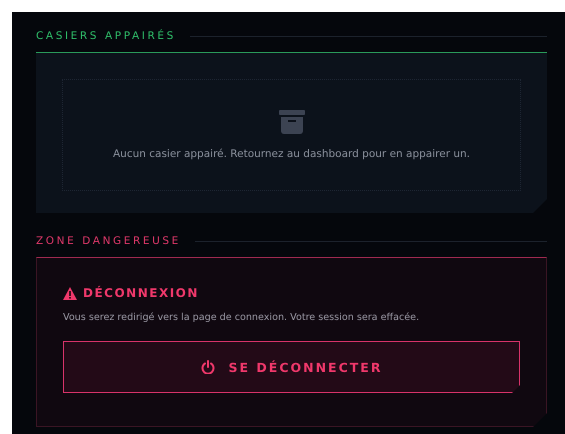  Describe the element at coordinates (108, 241) in the screenshot. I see `section-title: ZONE DANGEREUSE` at that location.